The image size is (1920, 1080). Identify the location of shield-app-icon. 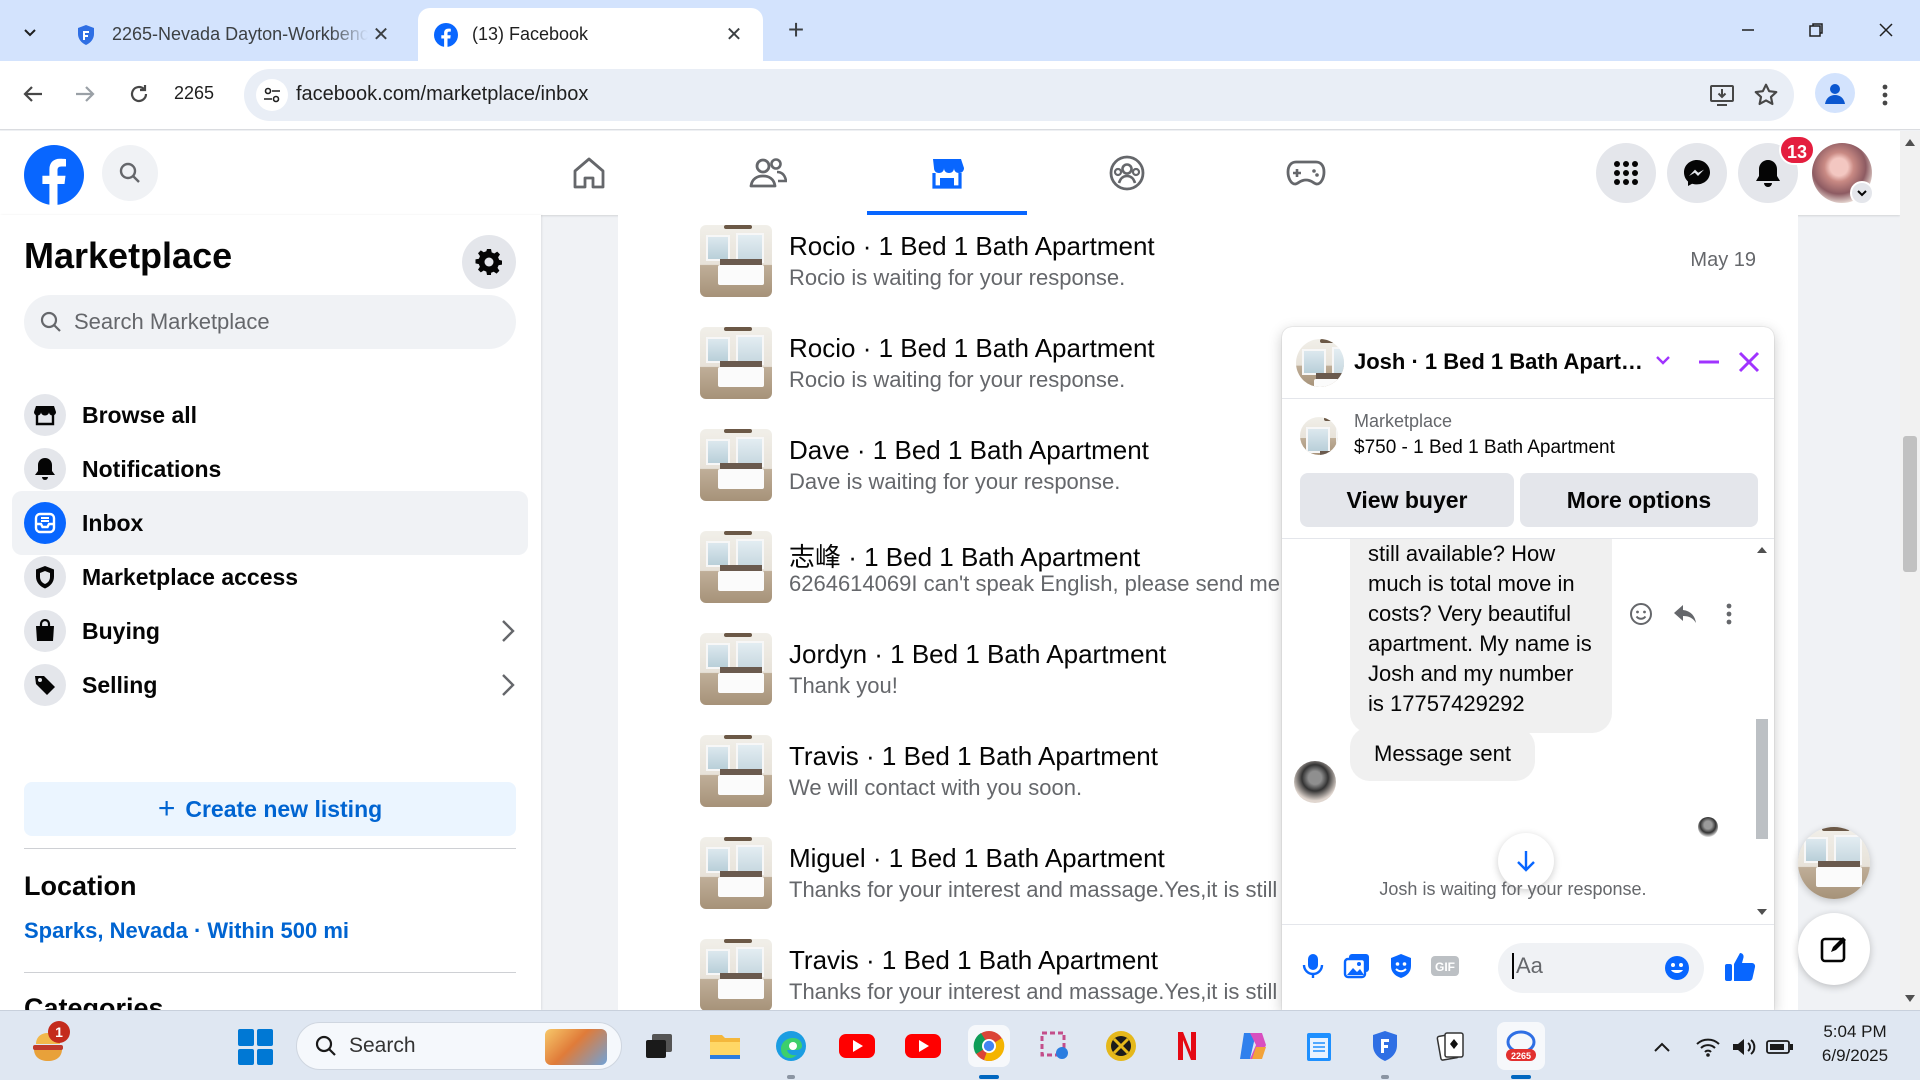
(1385, 1046).